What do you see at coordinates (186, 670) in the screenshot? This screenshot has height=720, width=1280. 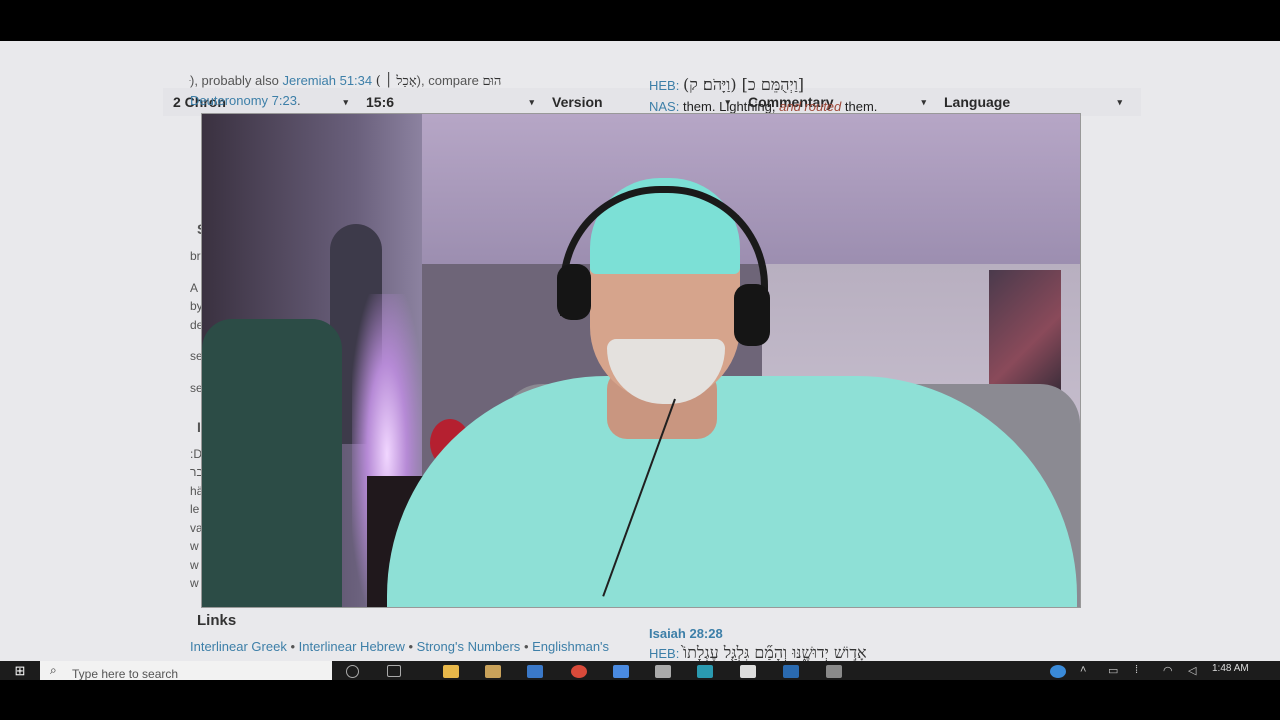 I see `taskbar-search-box: ⌕ Type here to search` at bounding box center [186, 670].